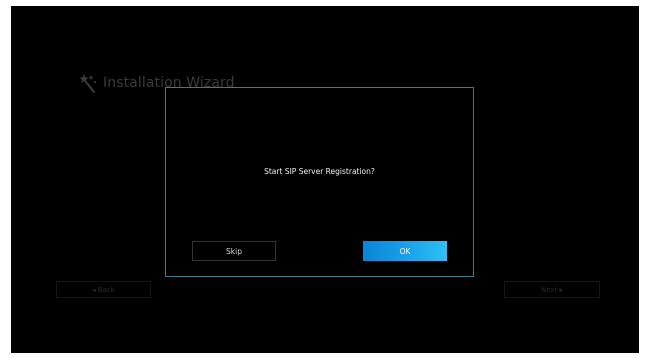 Image resolution: width=645 pixels, height=358 pixels. What do you see at coordinates (234, 251) in the screenshot?
I see `skip-button: Skip` at bounding box center [234, 251].